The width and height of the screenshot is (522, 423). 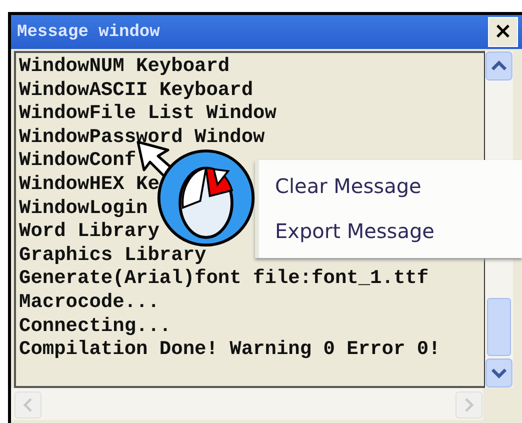 I want to click on scroll-thumb, so click(x=499, y=327).